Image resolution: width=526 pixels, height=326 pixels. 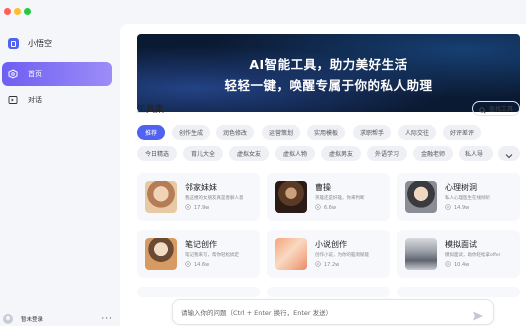 I want to click on minimize-window-button, so click(x=17, y=11).